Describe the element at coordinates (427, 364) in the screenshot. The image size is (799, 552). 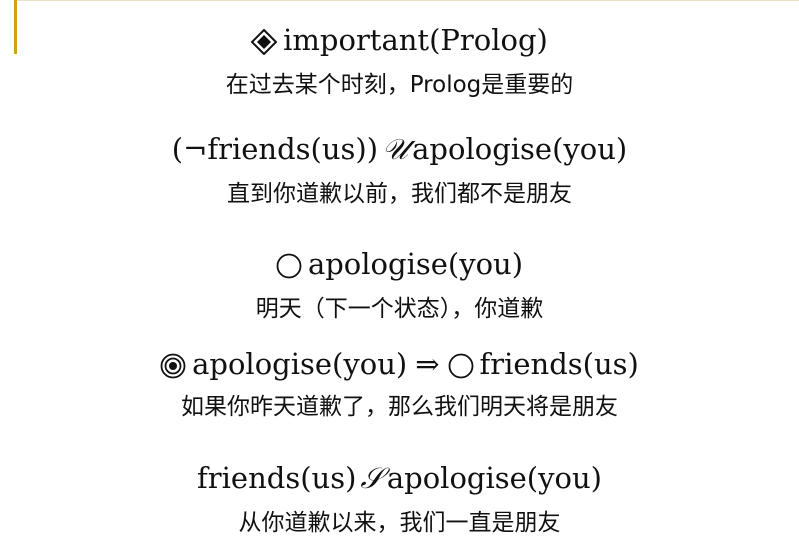
I see `implies-operator: ⇒` at that location.